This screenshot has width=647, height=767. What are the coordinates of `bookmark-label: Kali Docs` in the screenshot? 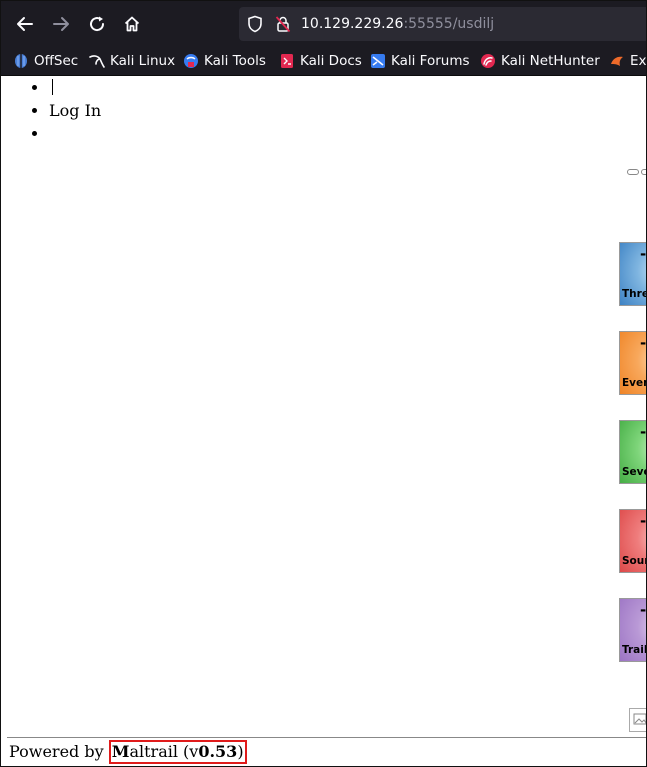 It's located at (331, 61).